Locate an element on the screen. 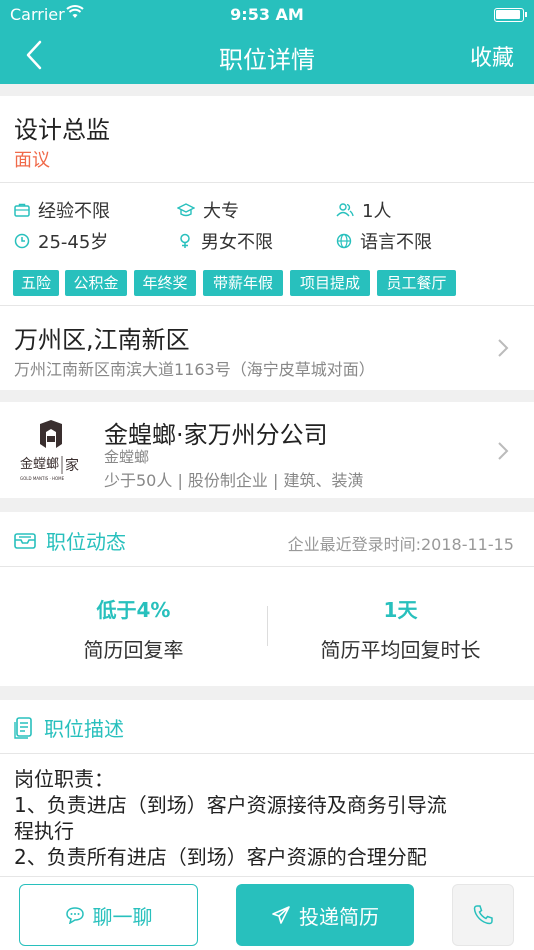 This screenshot has height=950, width=534. top-bar: Carrier 9:53 AM 职位详情 收藏 is located at coordinates (267, 42).